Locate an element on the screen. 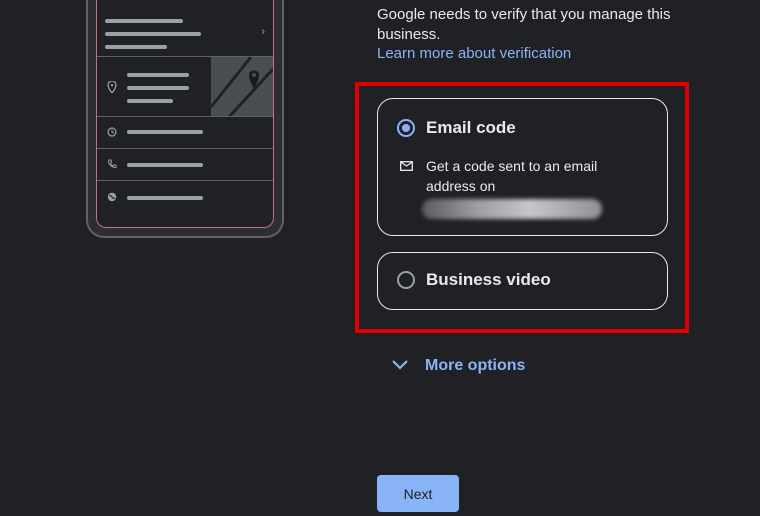 The height and width of the screenshot is (516, 760). chevron-right-icon: › is located at coordinates (263, 32).